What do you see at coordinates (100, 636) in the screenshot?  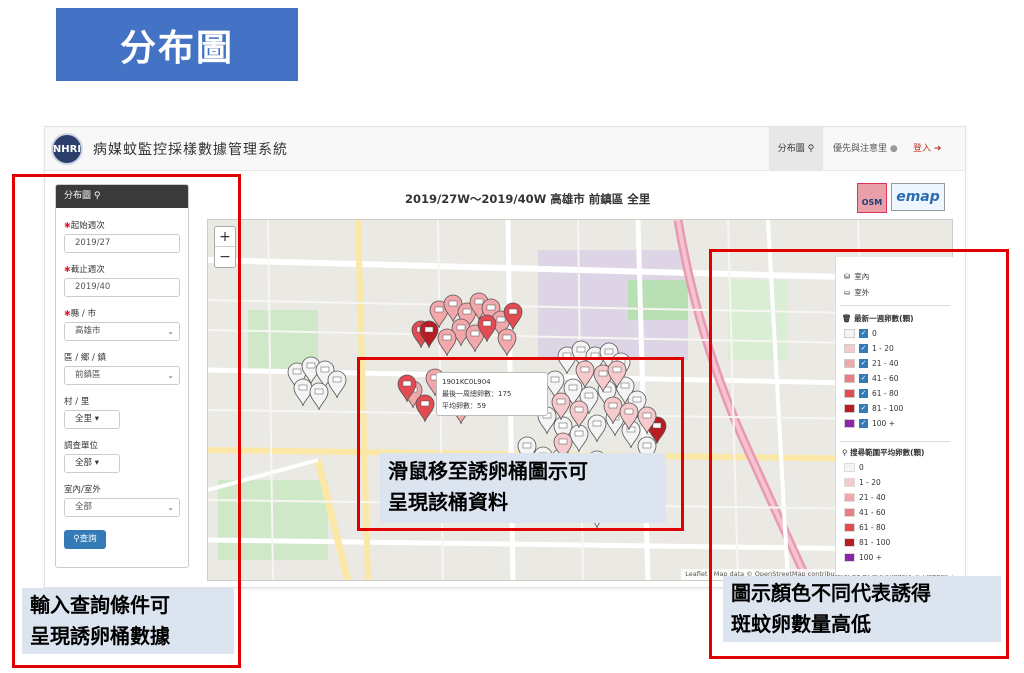 I see `callout-left-line2: 呈現誘卵桶數據` at bounding box center [100, 636].